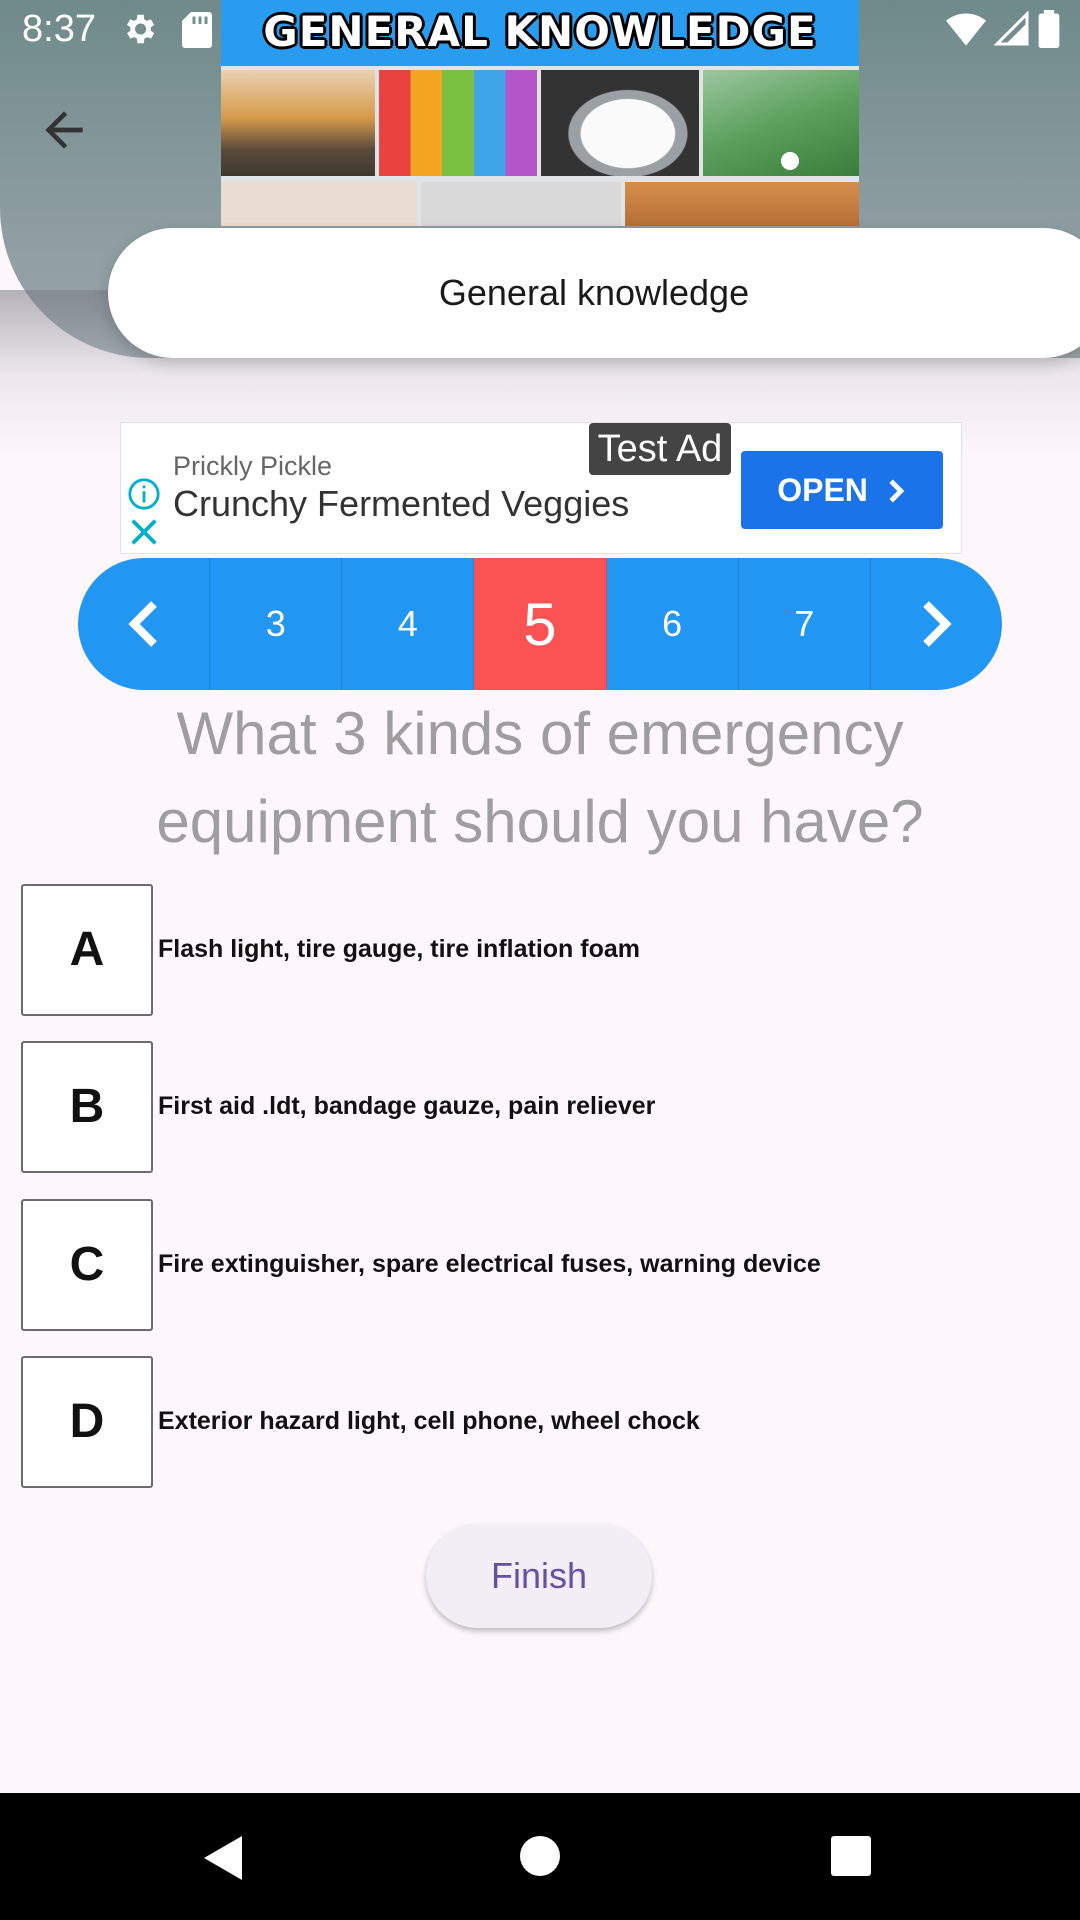 The width and height of the screenshot is (1080, 1920). I want to click on question-pager: 3 4 5 6 7, so click(540, 624).